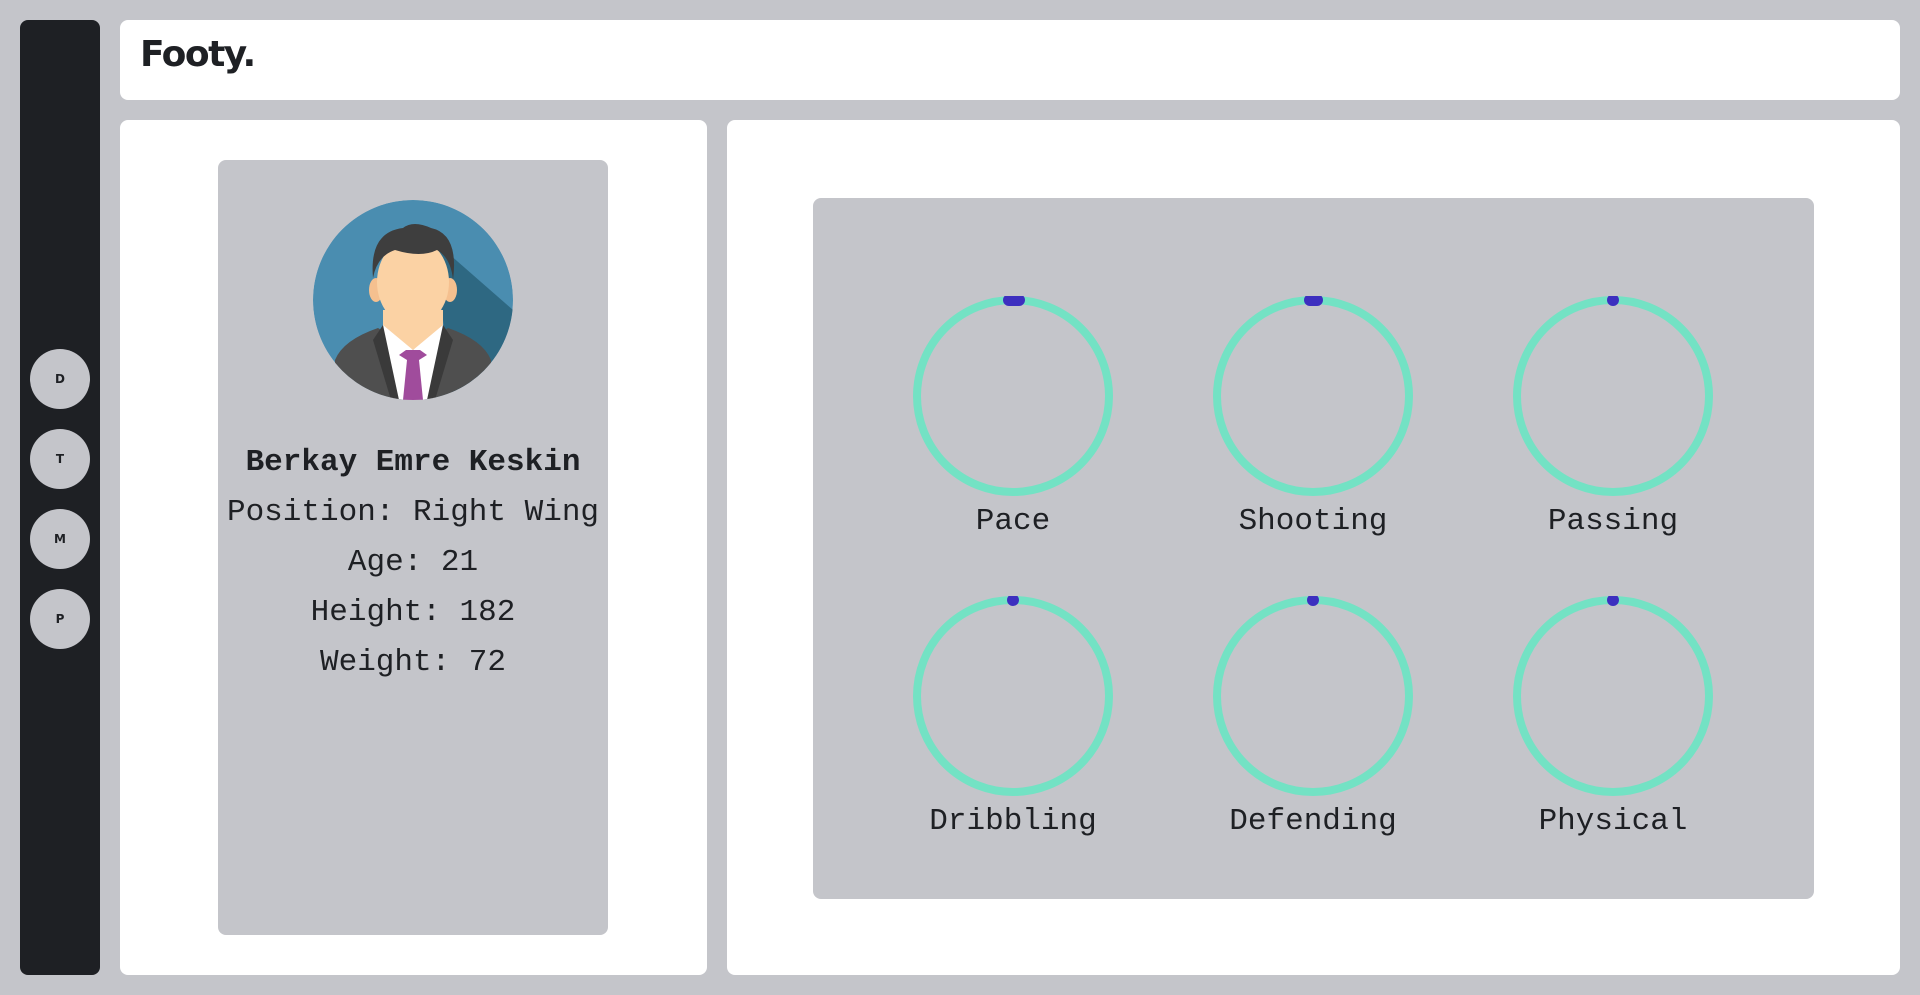  Describe the element at coordinates (413, 462) in the screenshot. I see `player-name: Berkay Emre Keskin` at that location.